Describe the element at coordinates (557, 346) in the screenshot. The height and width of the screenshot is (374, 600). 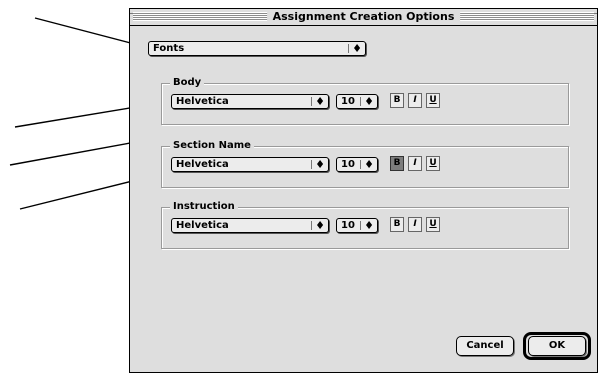
I see `ok-button: OK` at that location.